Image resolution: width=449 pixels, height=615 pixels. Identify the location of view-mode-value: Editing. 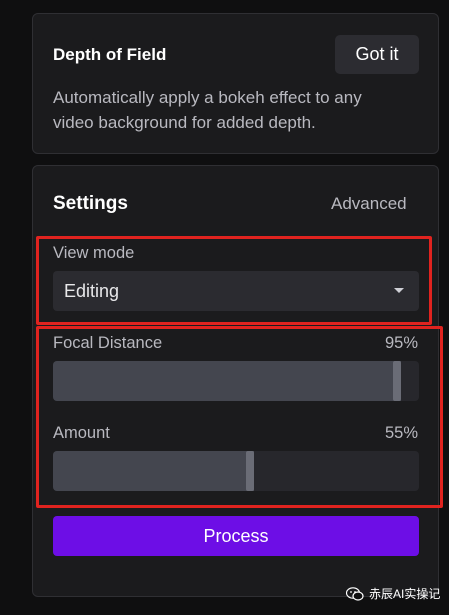
(92, 291).